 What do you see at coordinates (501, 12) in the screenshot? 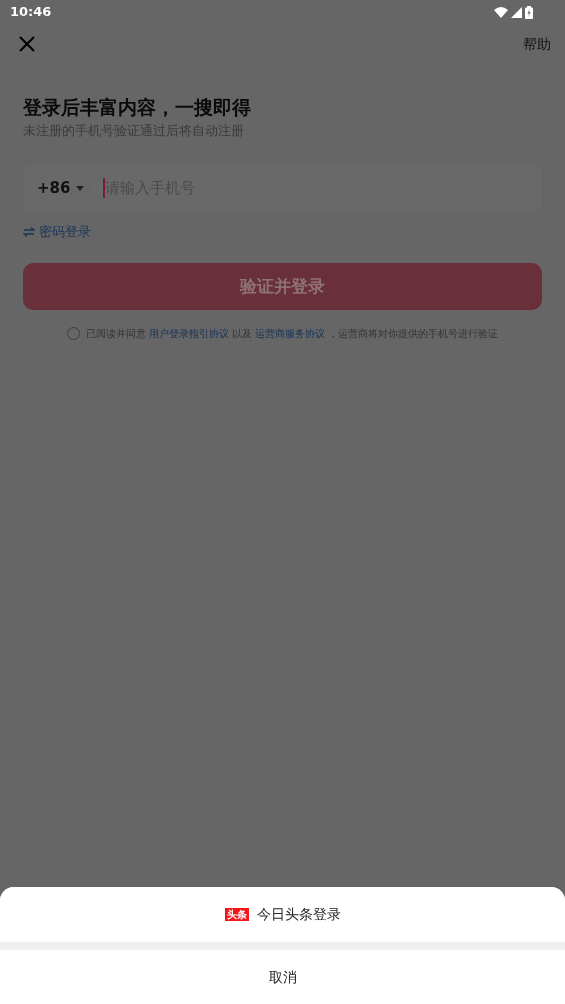
I see `wifi-icon` at bounding box center [501, 12].